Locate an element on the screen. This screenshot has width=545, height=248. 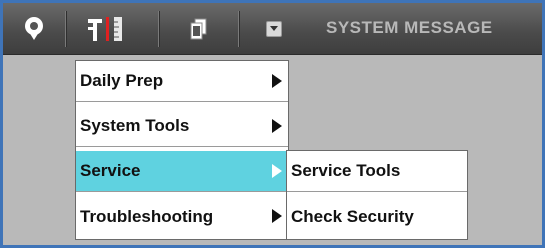
tools-ruler-icon is located at coordinates (105, 28).